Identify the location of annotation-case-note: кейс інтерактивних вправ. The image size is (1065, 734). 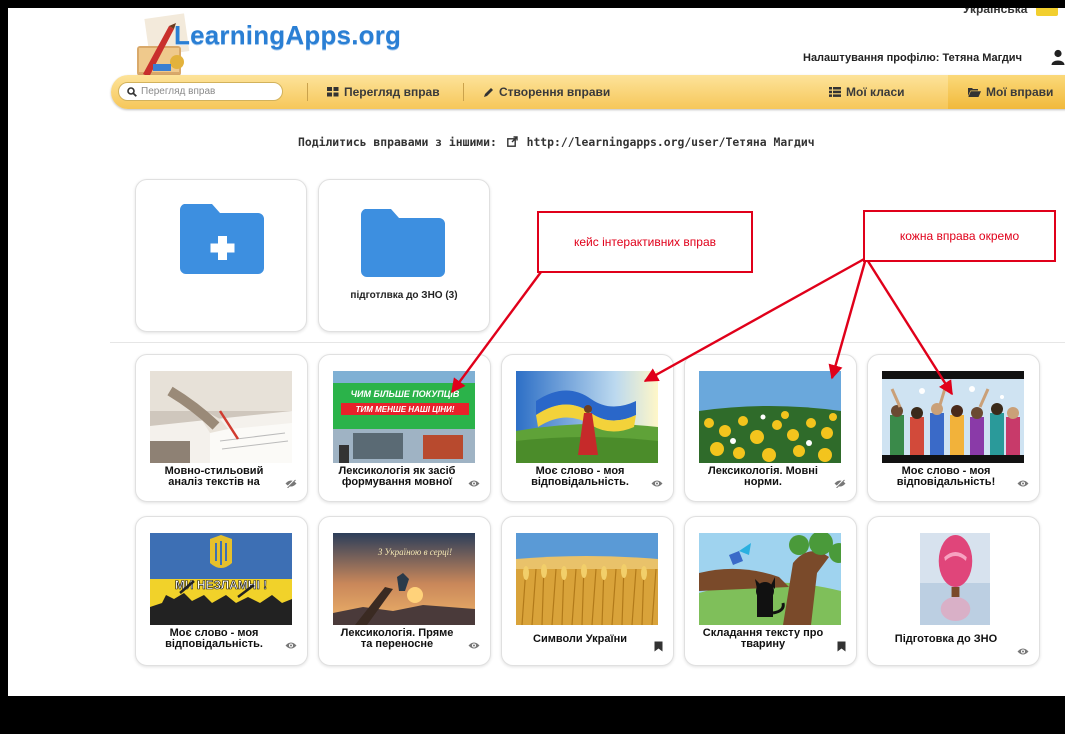
(645, 242).